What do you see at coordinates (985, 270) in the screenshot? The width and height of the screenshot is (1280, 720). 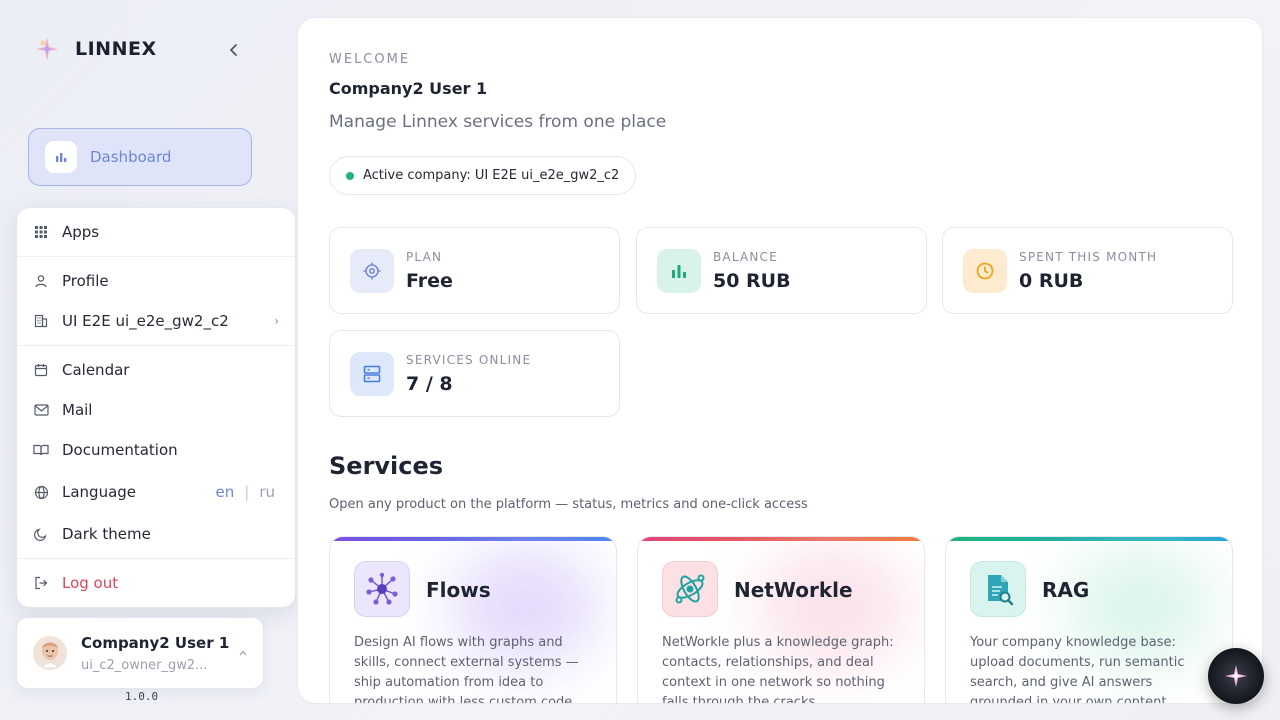 I see `clock-icon` at bounding box center [985, 270].